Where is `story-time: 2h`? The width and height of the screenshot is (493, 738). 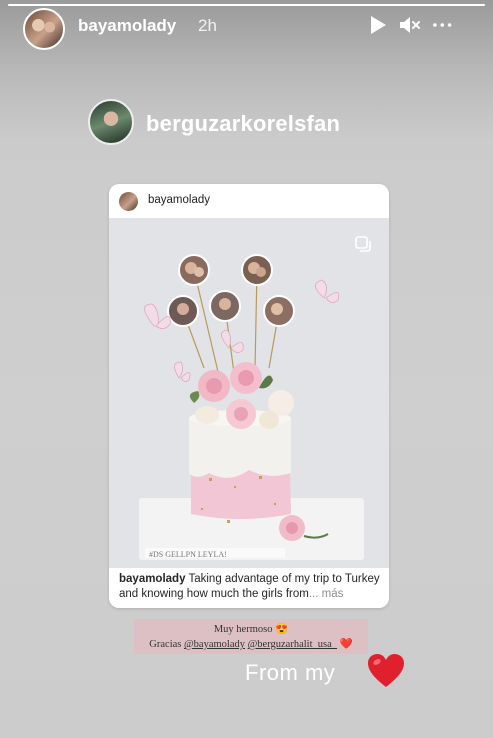
story-time: 2h is located at coordinates (207, 25).